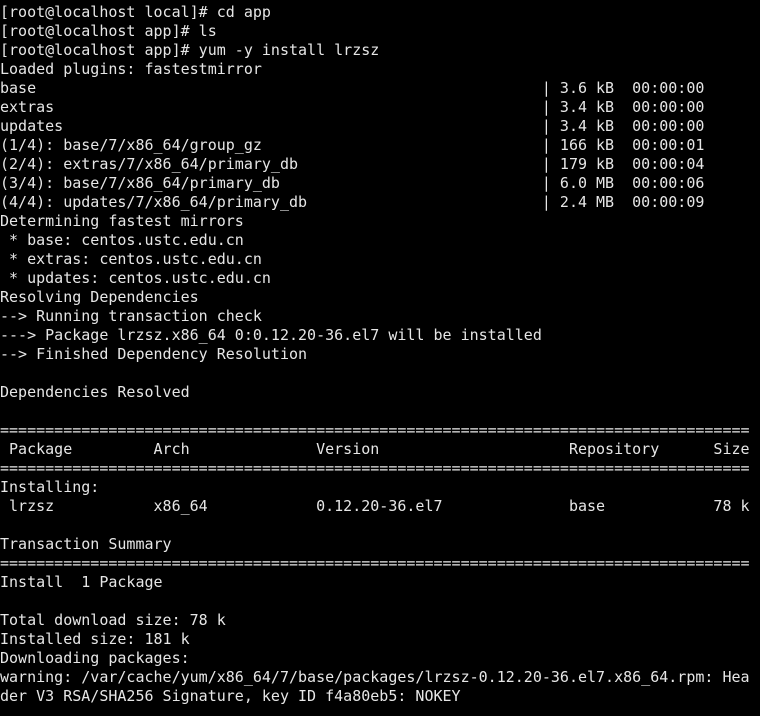  I want to click on terminal-line: * updates: centos.ustc.edu.cn, so click(135, 278).